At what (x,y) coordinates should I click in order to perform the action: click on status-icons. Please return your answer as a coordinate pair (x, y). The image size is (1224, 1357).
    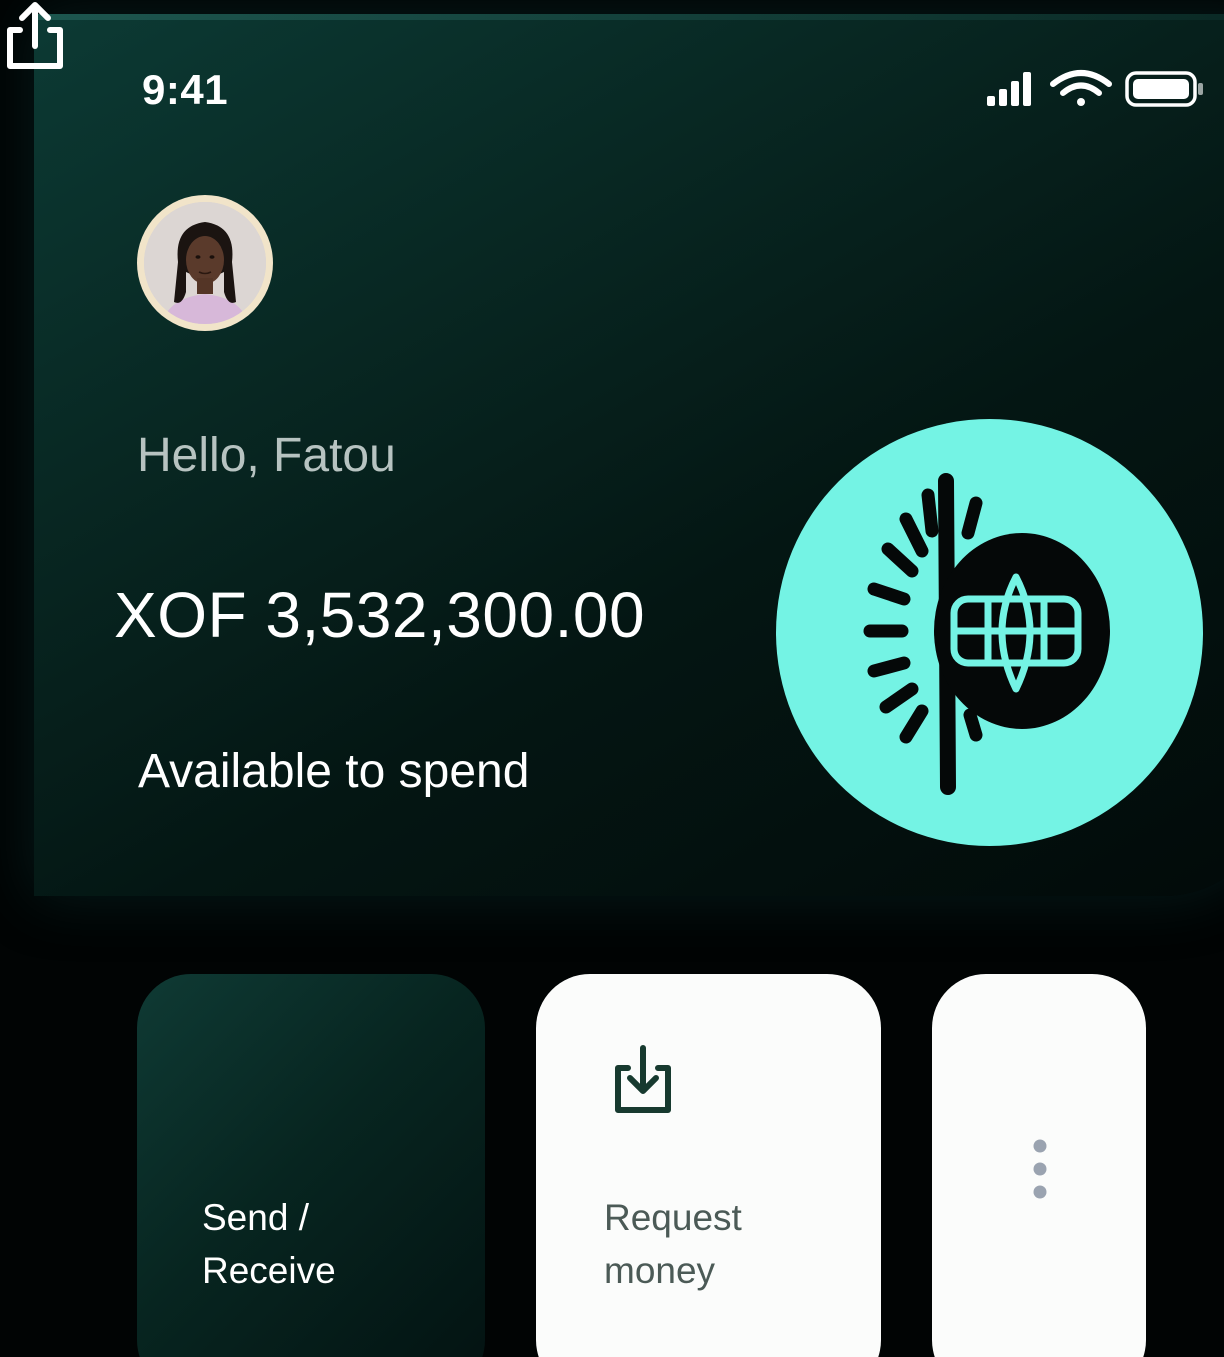
    Looking at the image, I should click on (1095, 88).